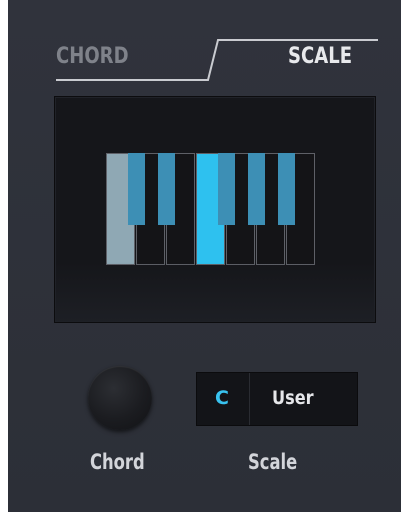 The image size is (409, 512). What do you see at coordinates (215, 292) in the screenshot?
I see `display-floor-glow` at bounding box center [215, 292].